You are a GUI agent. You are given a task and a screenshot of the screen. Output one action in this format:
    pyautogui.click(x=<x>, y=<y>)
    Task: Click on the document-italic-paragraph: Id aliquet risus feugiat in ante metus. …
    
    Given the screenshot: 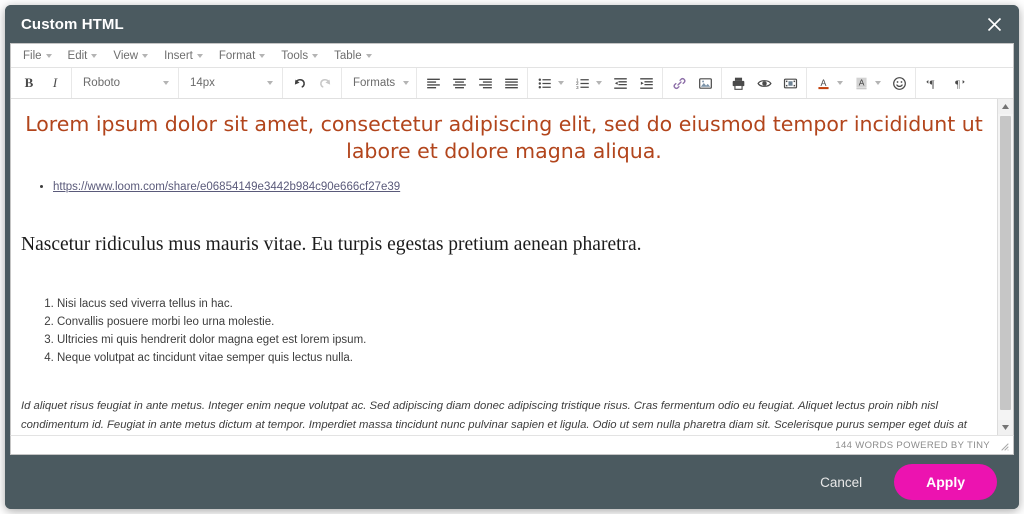 What is the action you would take?
    pyautogui.click(x=494, y=415)
    